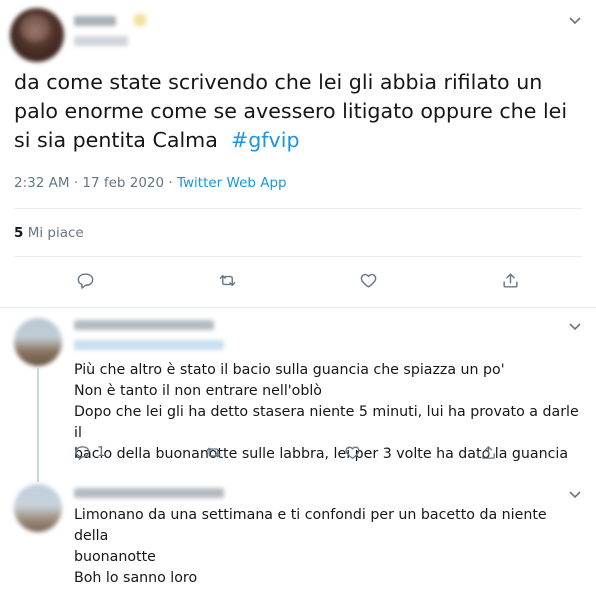  I want to click on thread-connector, so click(38, 425).